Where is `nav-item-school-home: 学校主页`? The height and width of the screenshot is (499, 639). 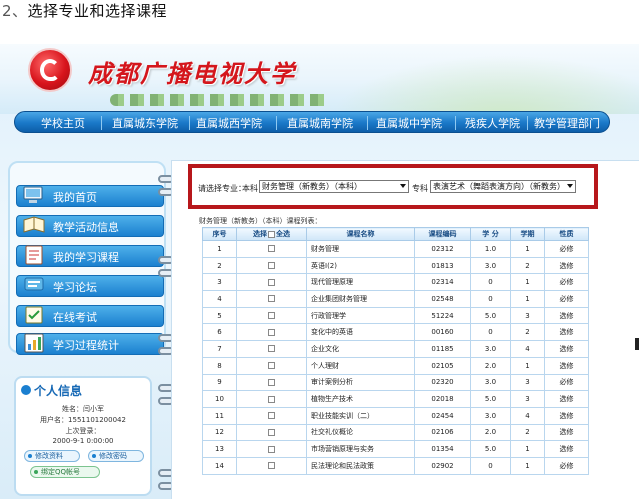
nav-item-school-home: 学校主页 is located at coordinates (63, 123).